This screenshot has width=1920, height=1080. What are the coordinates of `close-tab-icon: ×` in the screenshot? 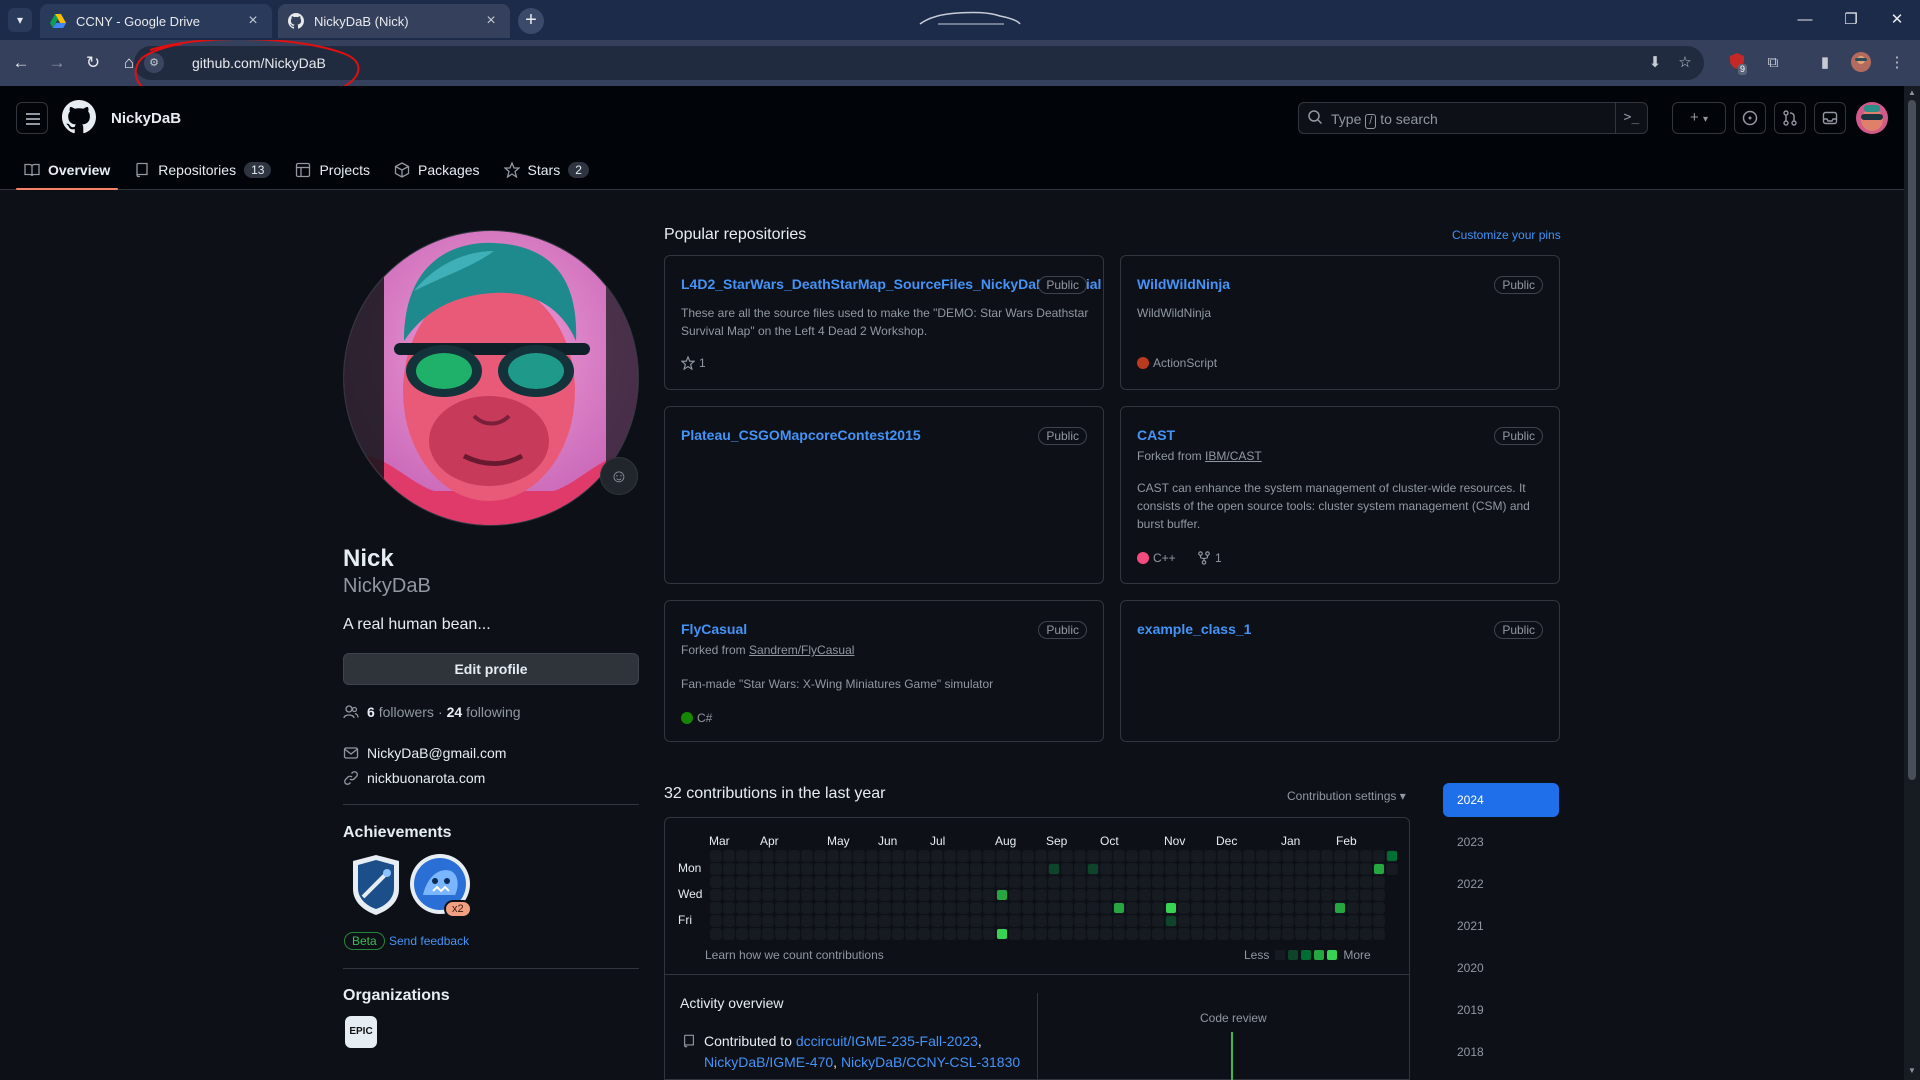 It's located at (253, 21).